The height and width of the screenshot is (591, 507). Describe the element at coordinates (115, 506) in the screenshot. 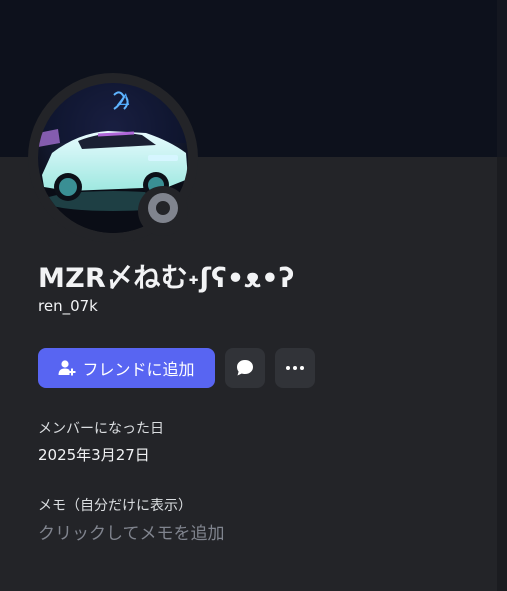

I see `note-label: メモ（自分だけに表示）` at that location.